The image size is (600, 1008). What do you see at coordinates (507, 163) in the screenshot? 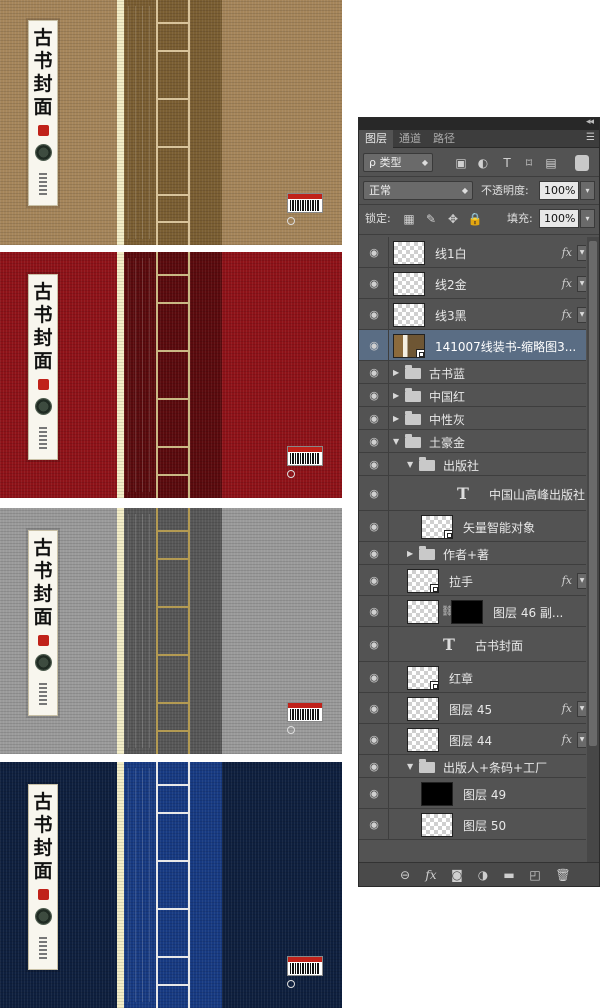
I see `type-filter-icon: T` at bounding box center [507, 163].